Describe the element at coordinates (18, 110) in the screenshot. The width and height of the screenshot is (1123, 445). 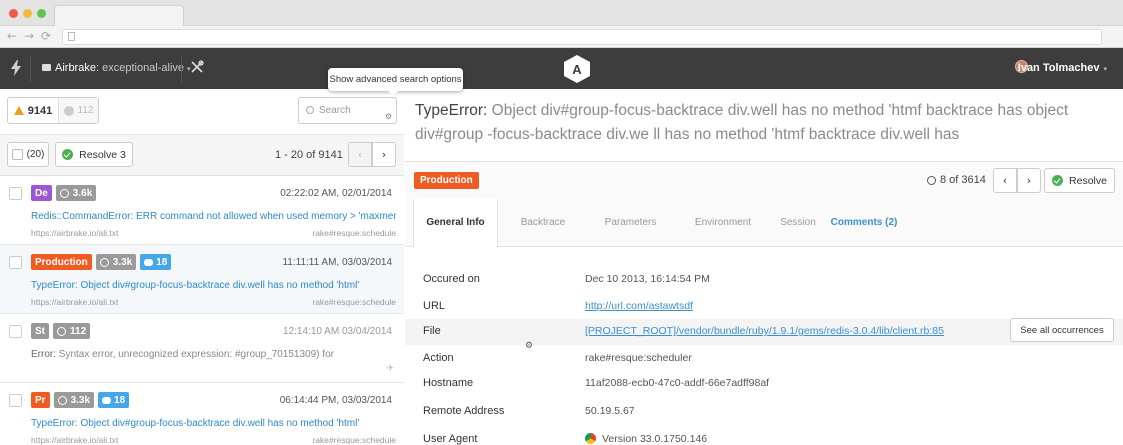
I see `warning-icon` at that location.